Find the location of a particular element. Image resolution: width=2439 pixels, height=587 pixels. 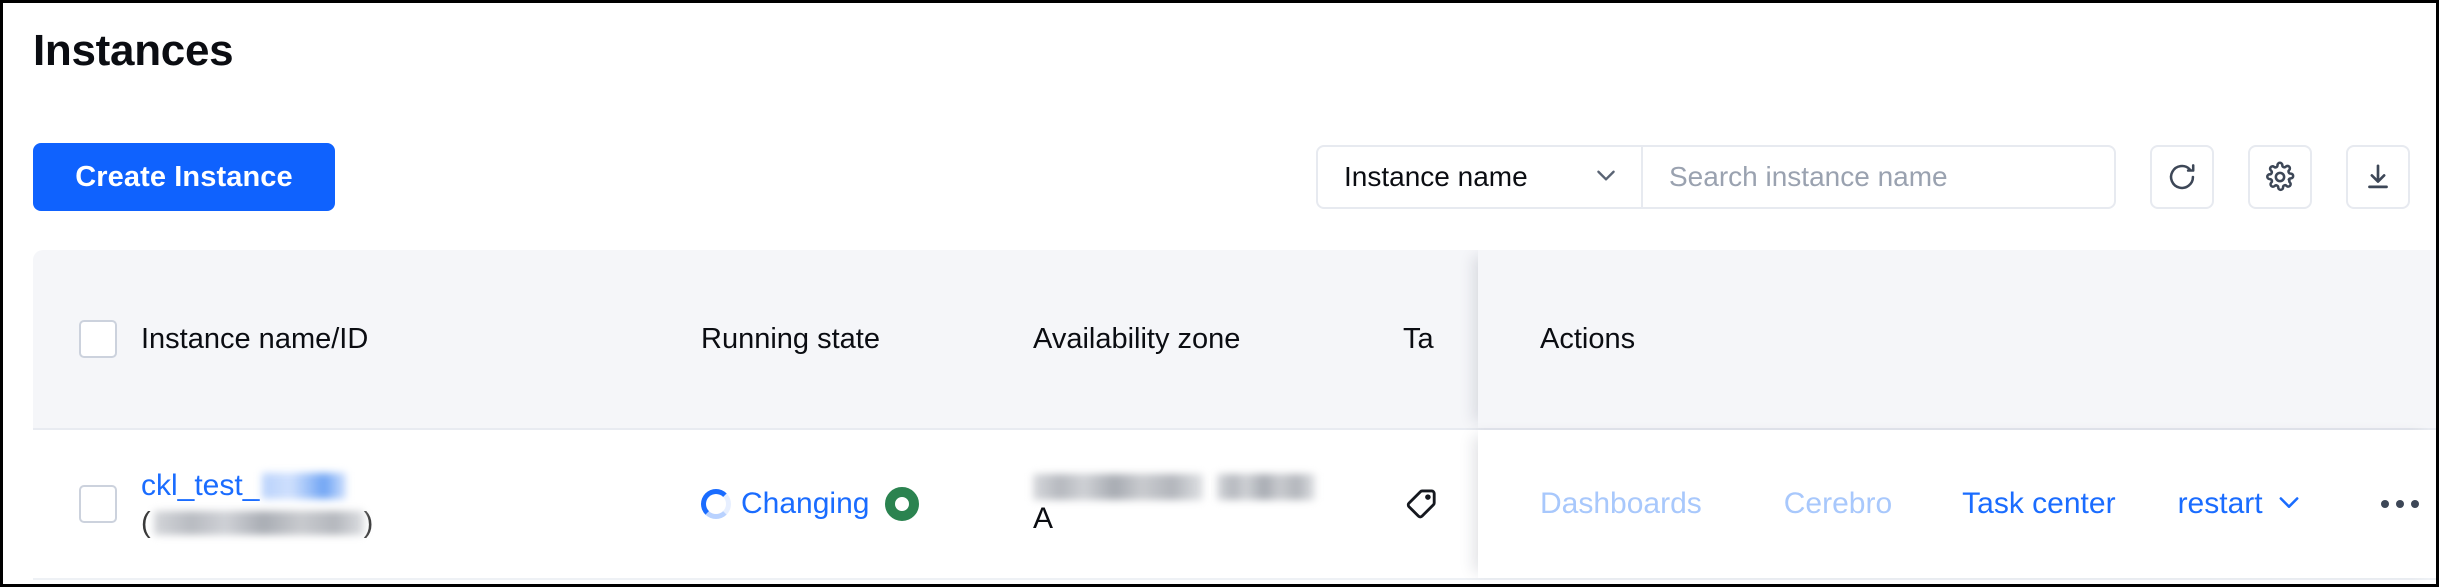

instance-name-cell: ckl_test_ ( ) is located at coordinates (411, 504).